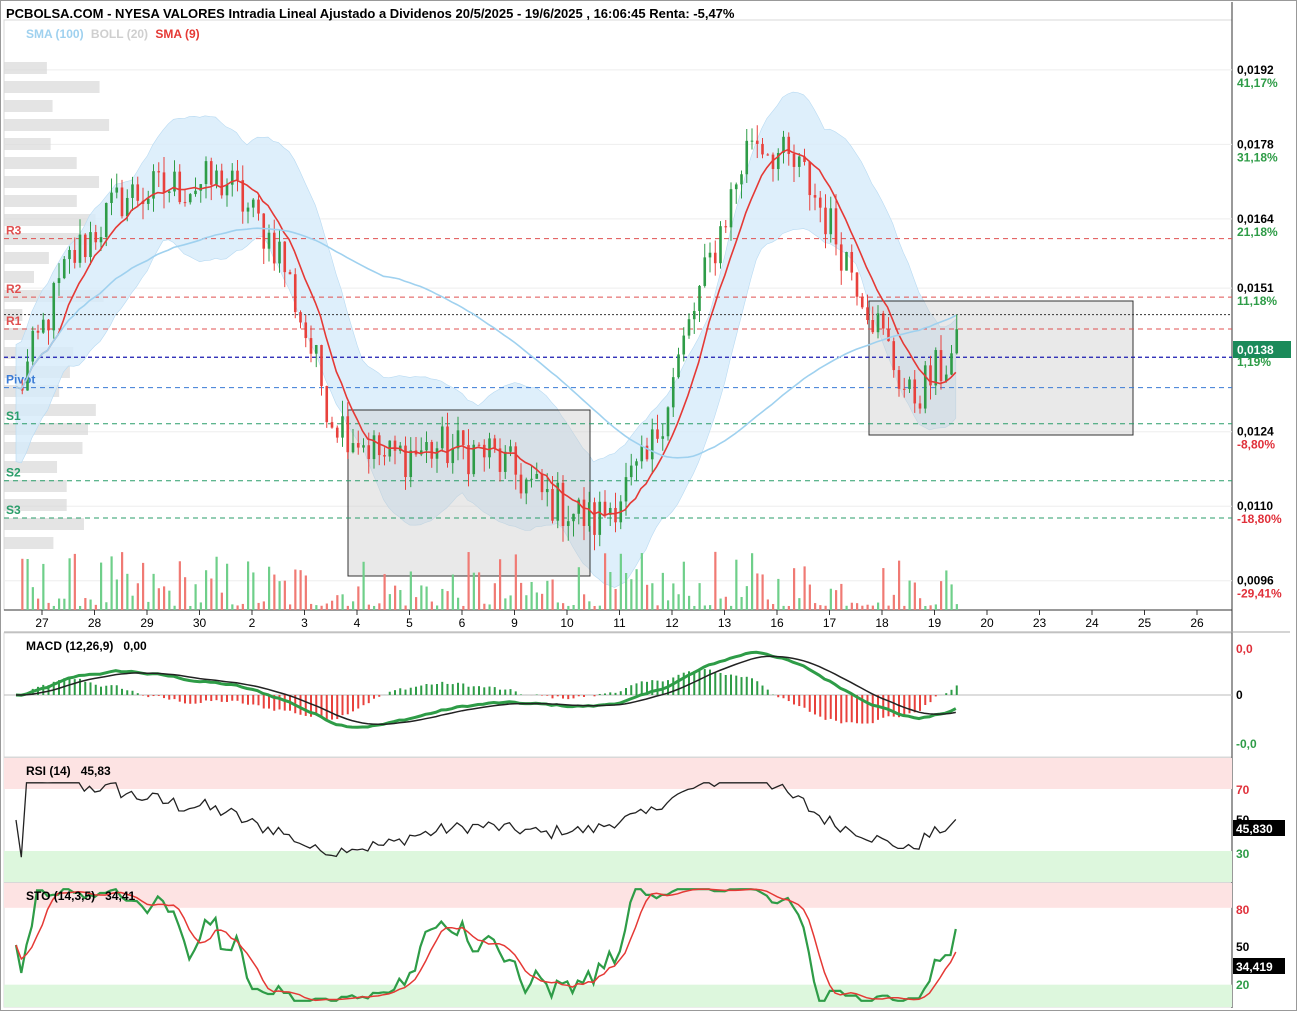 This screenshot has height=1013, width=1299. Describe the element at coordinates (1259, 594) in the screenshot. I see `price-tick-pct: -29,41%` at that location.